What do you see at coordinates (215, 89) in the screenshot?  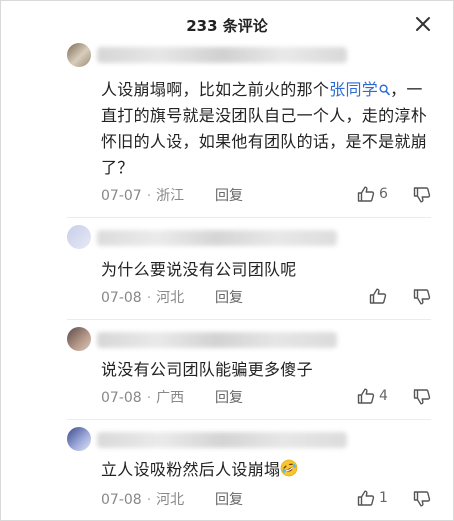 I see `comment-text-part: 人设崩塌啊，比如之前火的那个` at bounding box center [215, 89].